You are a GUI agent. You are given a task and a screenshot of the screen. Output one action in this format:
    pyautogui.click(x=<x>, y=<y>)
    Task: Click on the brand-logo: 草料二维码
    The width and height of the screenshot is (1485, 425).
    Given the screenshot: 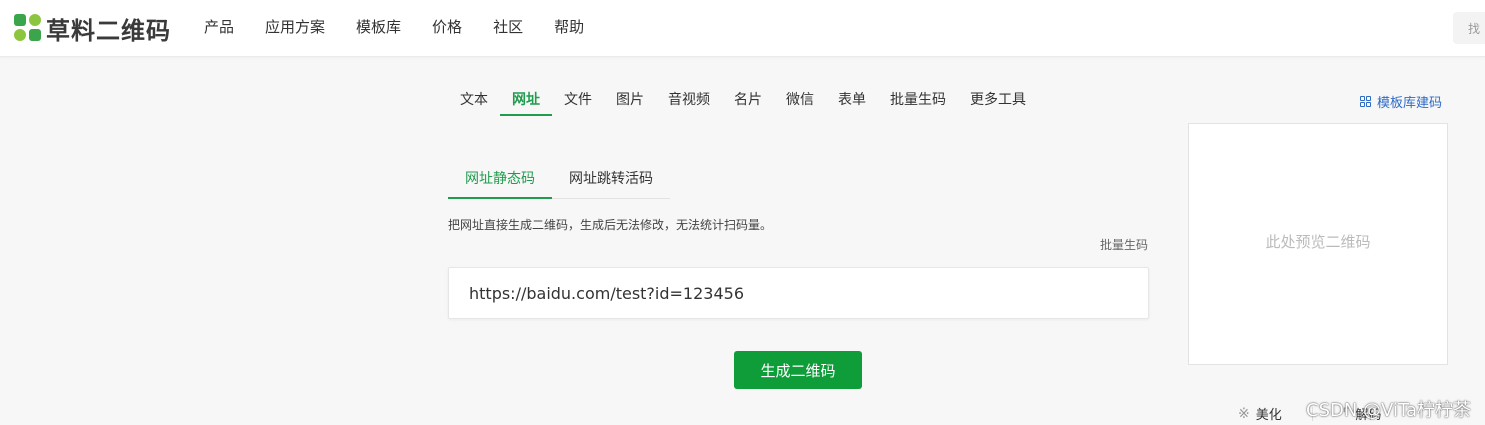 What is the action you would take?
    pyautogui.click(x=92, y=29)
    